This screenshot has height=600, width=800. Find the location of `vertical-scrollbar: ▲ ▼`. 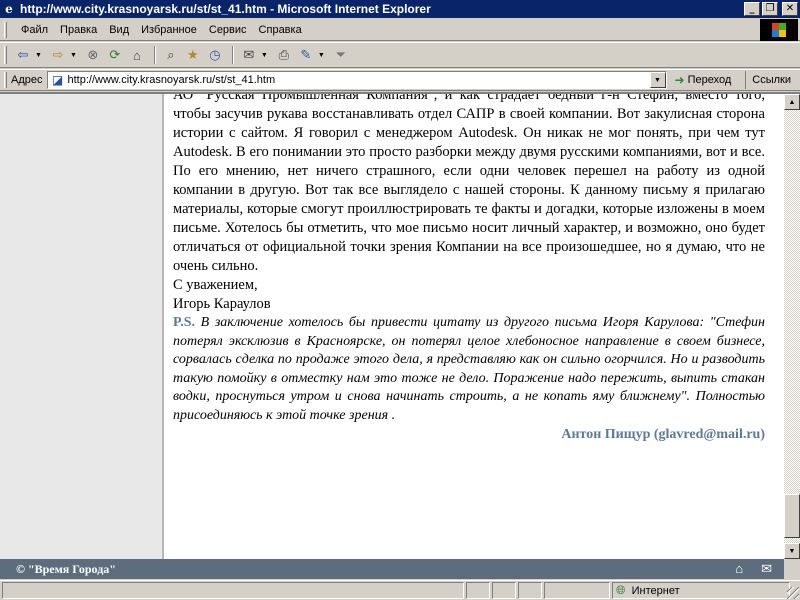

vertical-scrollbar: ▲ ▼ is located at coordinates (792, 326).